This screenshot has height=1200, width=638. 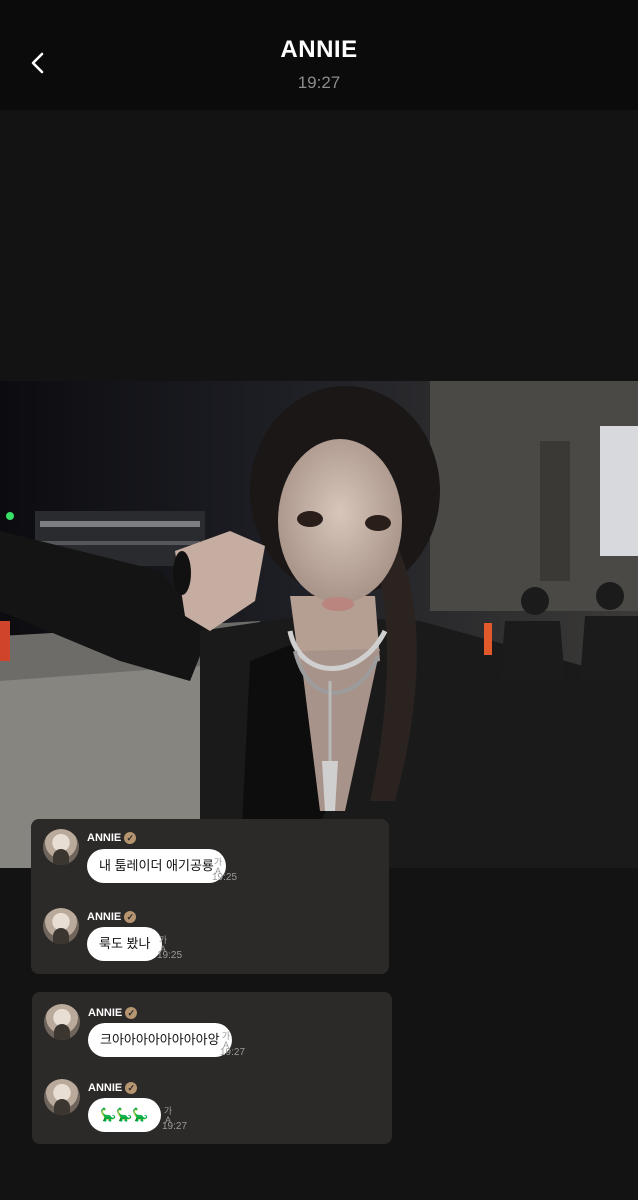 What do you see at coordinates (160, 1040) in the screenshot?
I see `message-bubble: 크아아아아아아아아앙` at bounding box center [160, 1040].